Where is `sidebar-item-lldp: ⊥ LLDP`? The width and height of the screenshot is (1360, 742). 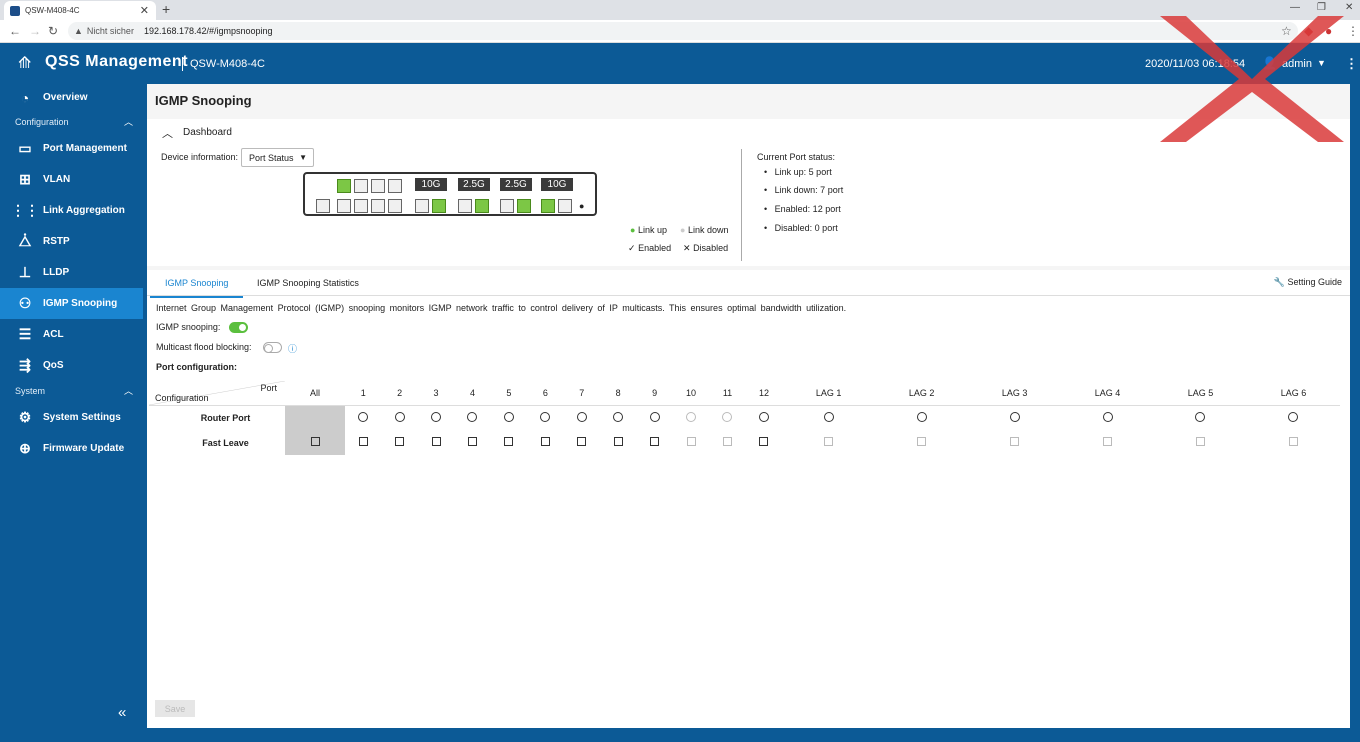 sidebar-item-lldp: ⊥ LLDP is located at coordinates (71, 272).